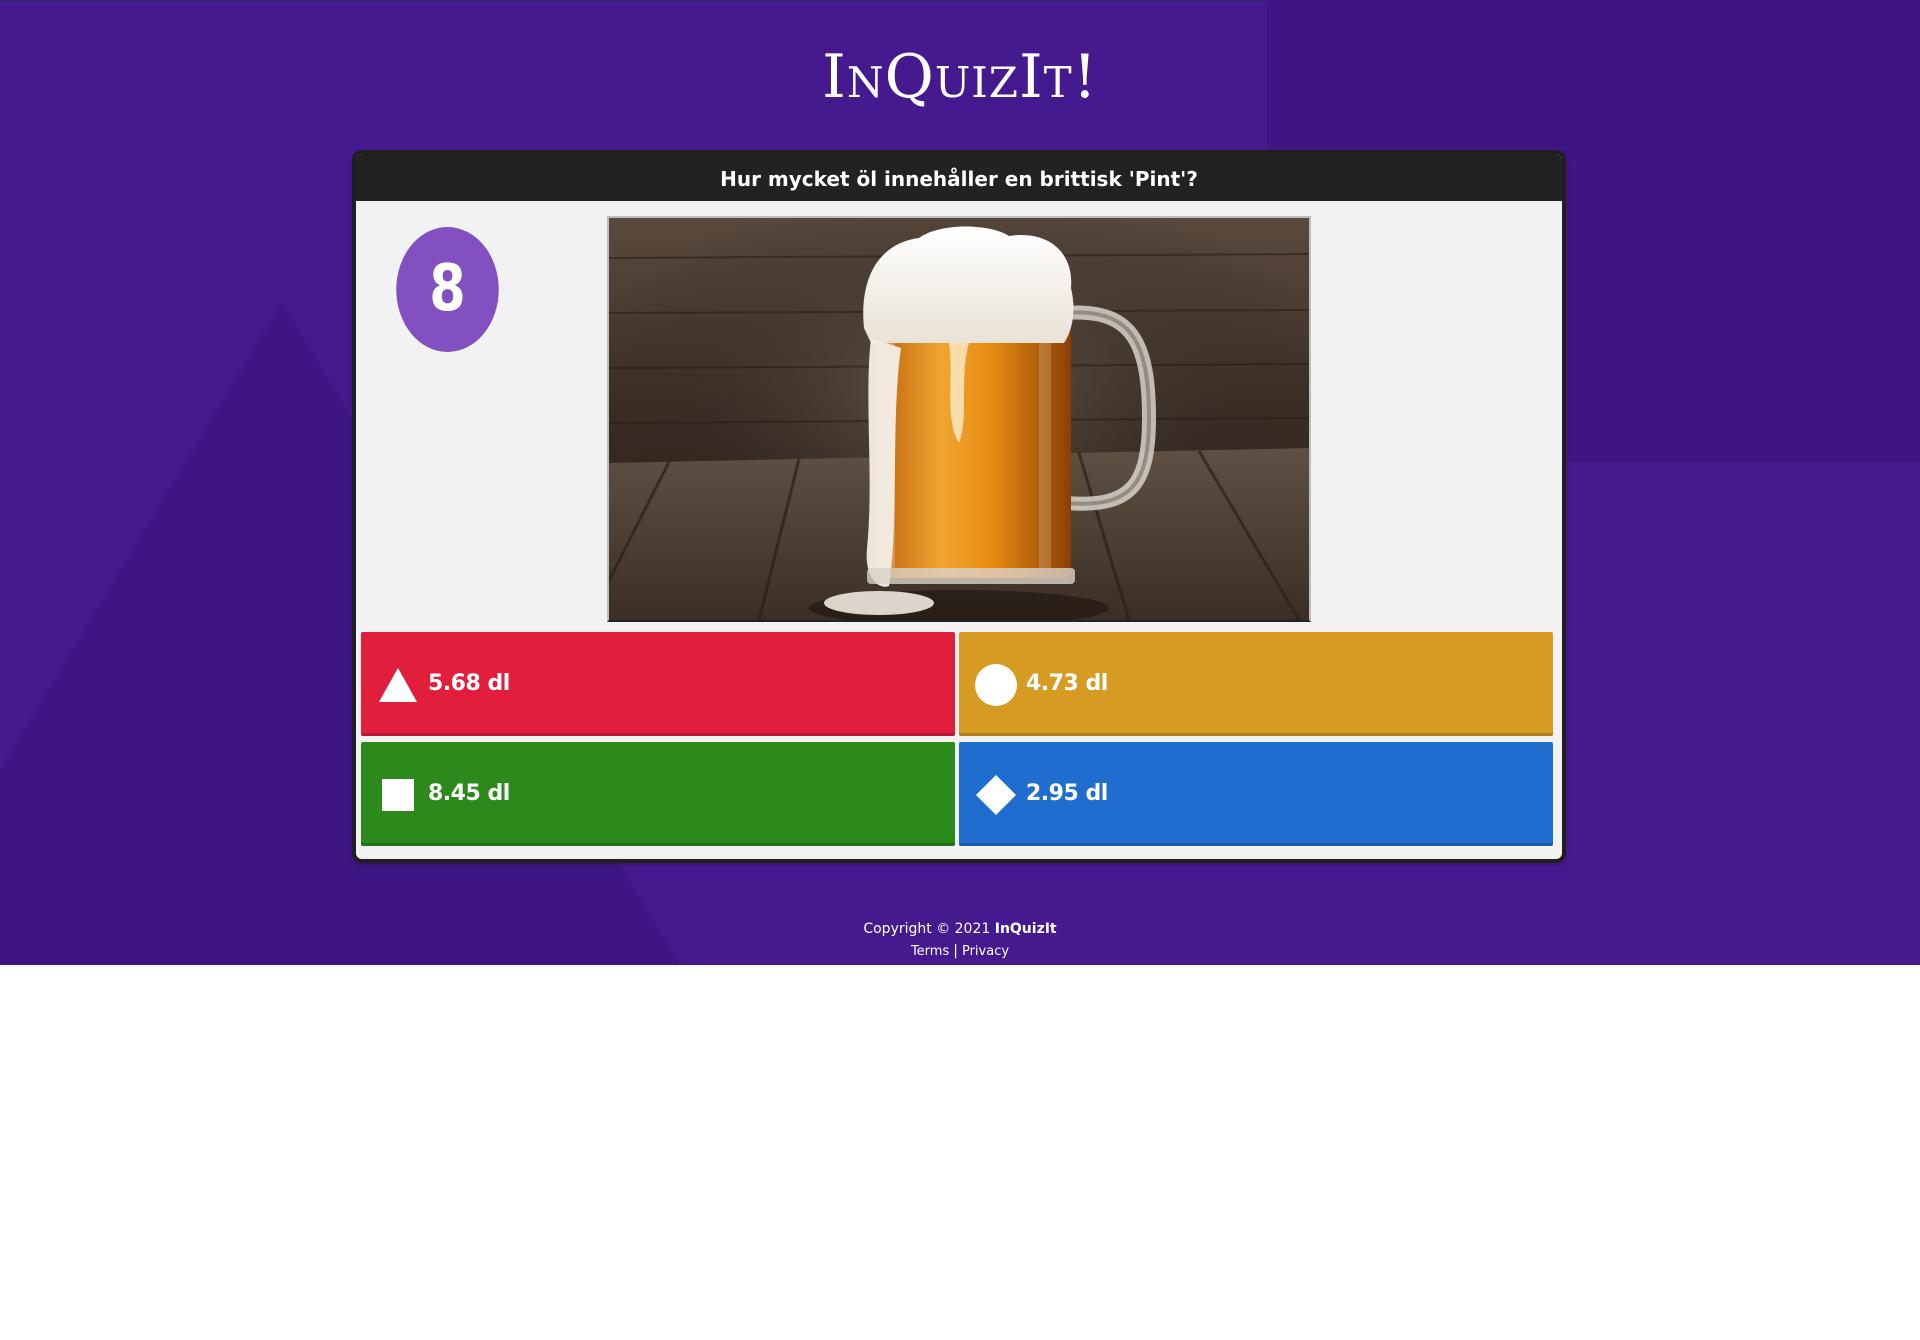 The height and width of the screenshot is (1340, 1920). Describe the element at coordinates (469, 793) in the screenshot. I see `answer-label: 8.45 dl` at that location.